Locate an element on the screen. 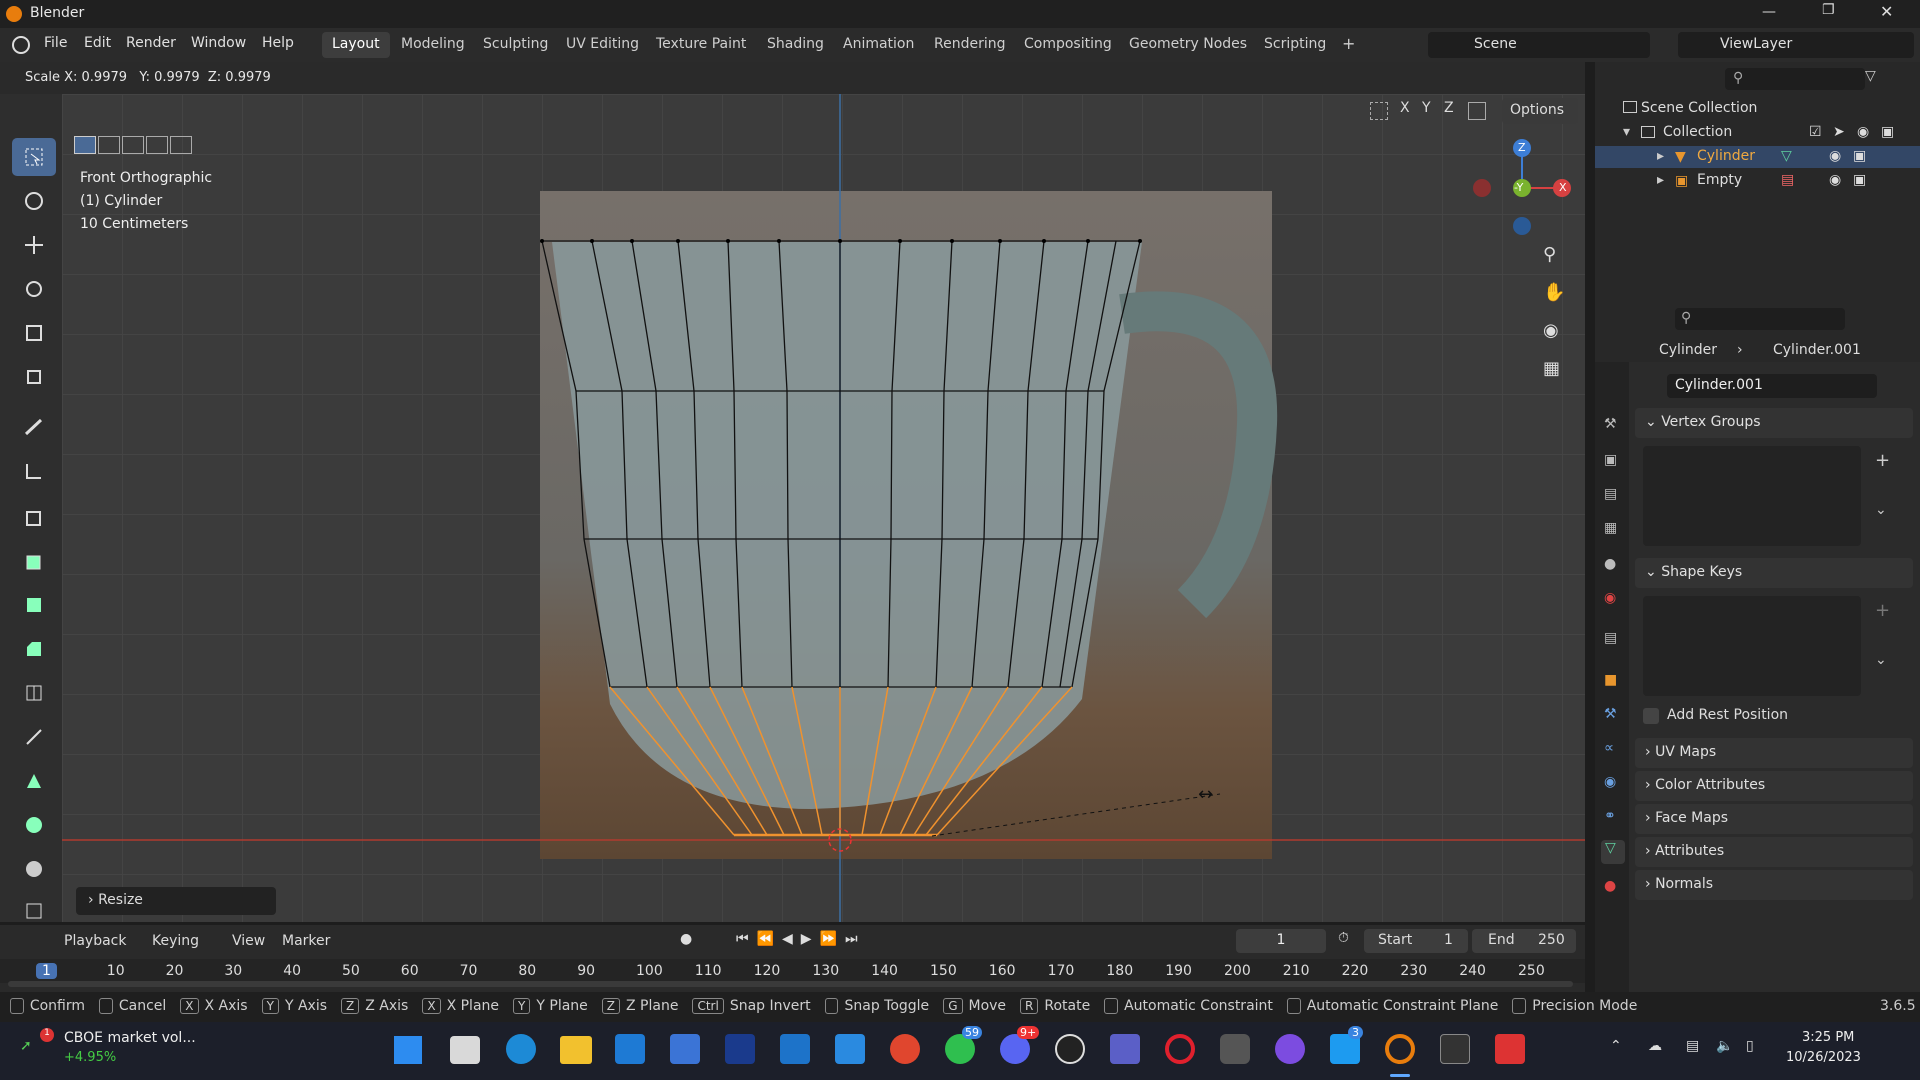 The height and width of the screenshot is (1080, 1920). outliner-row-collection: ▾ Collection ☑ ➤ ◉ ▣ is located at coordinates (1768, 133).